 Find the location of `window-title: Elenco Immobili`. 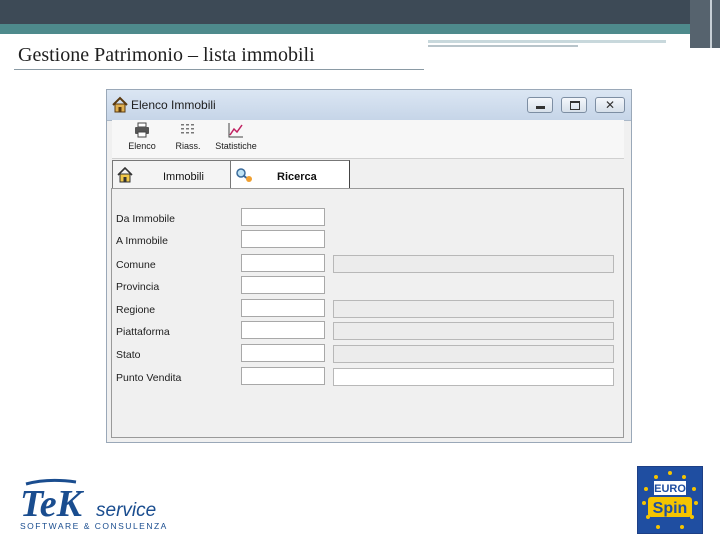

window-title: Elenco Immobili is located at coordinates (173, 105).